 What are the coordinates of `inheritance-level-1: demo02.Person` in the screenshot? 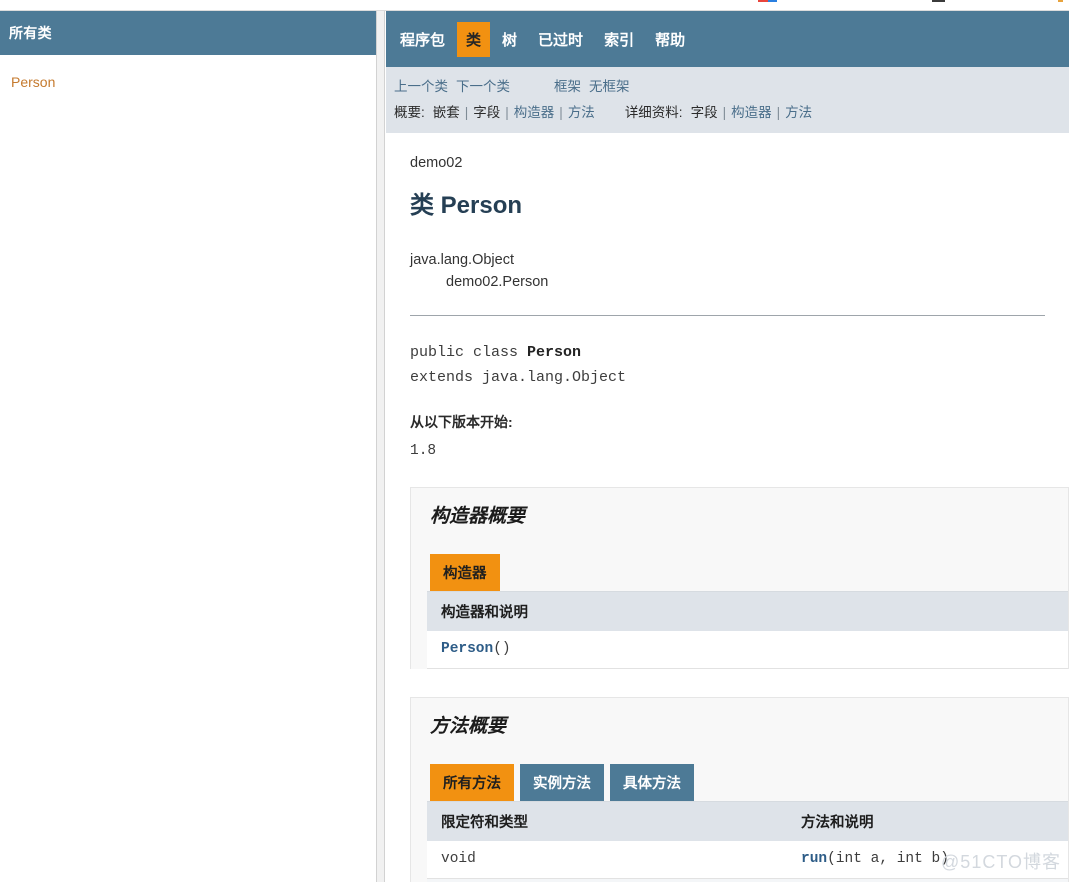 It's located at (497, 282).